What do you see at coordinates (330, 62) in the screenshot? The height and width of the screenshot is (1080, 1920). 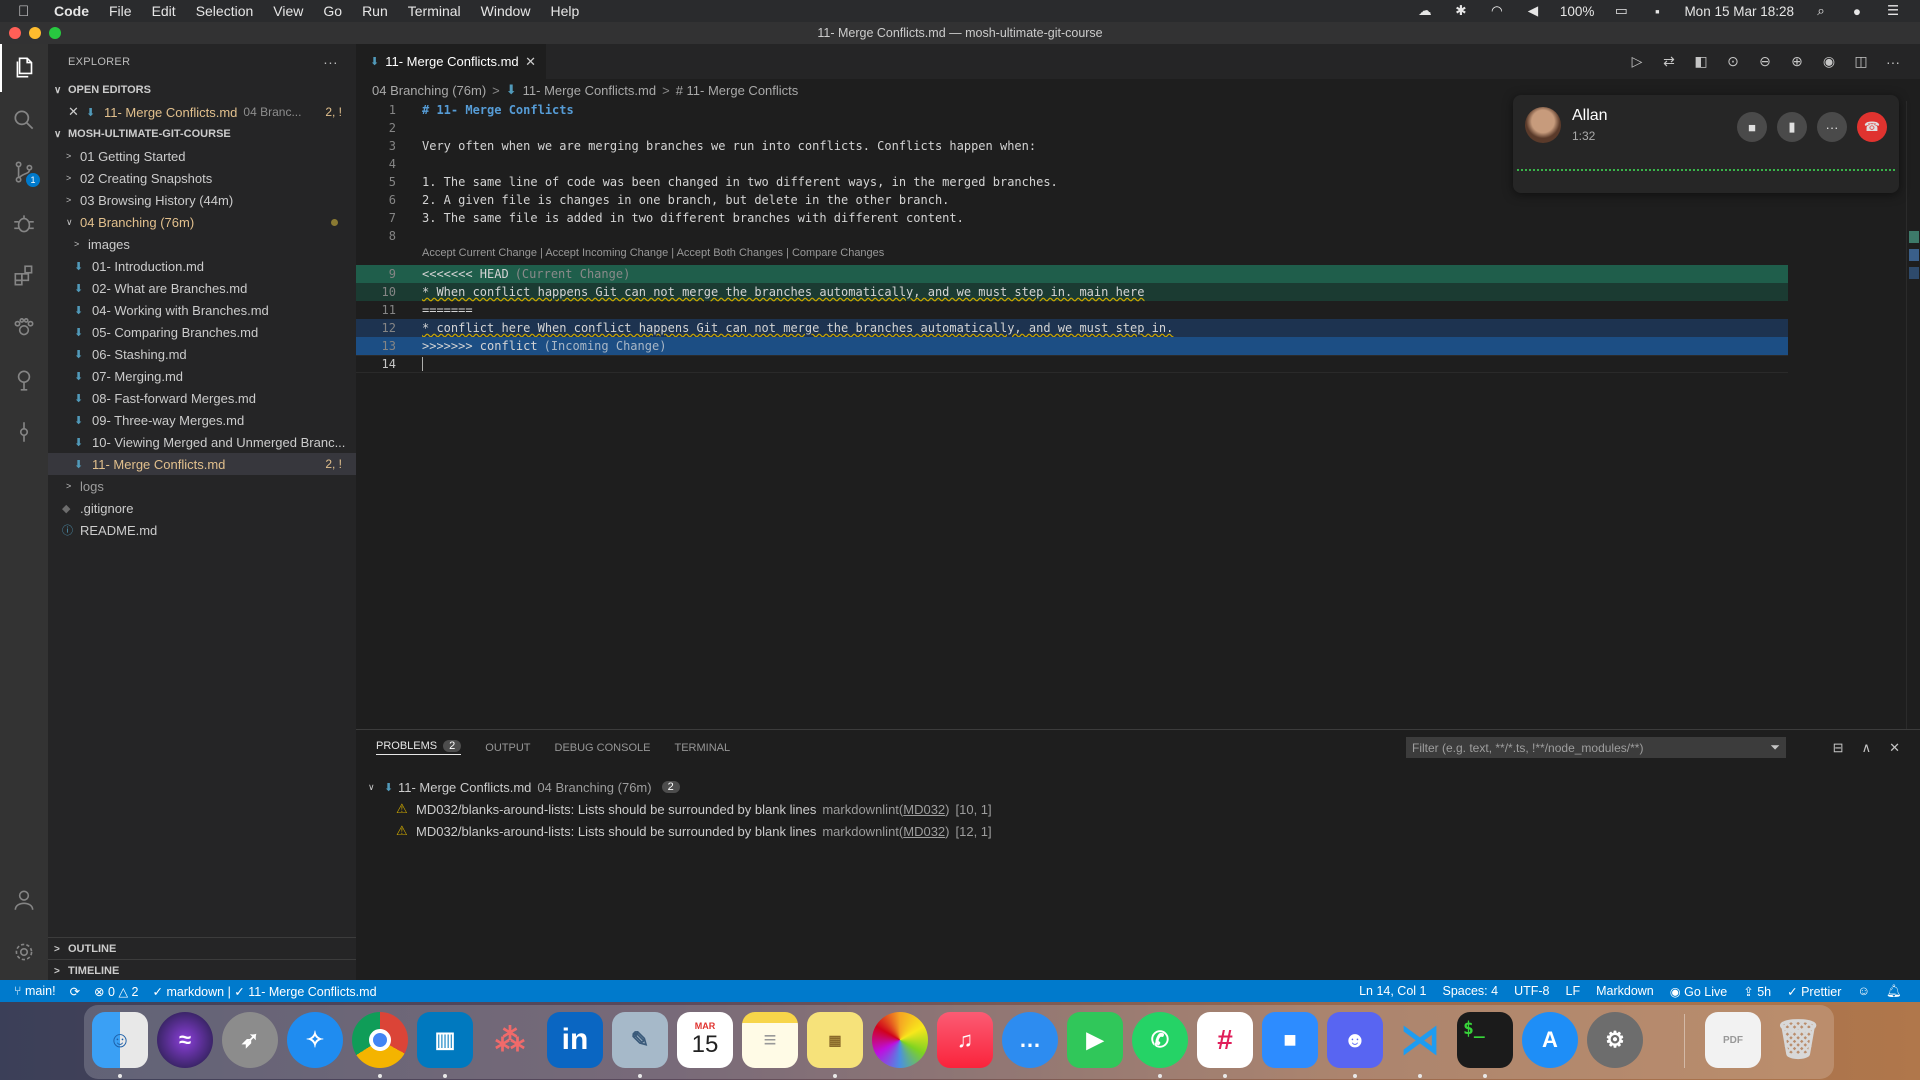 I see `more-actions-icon: ···` at bounding box center [330, 62].